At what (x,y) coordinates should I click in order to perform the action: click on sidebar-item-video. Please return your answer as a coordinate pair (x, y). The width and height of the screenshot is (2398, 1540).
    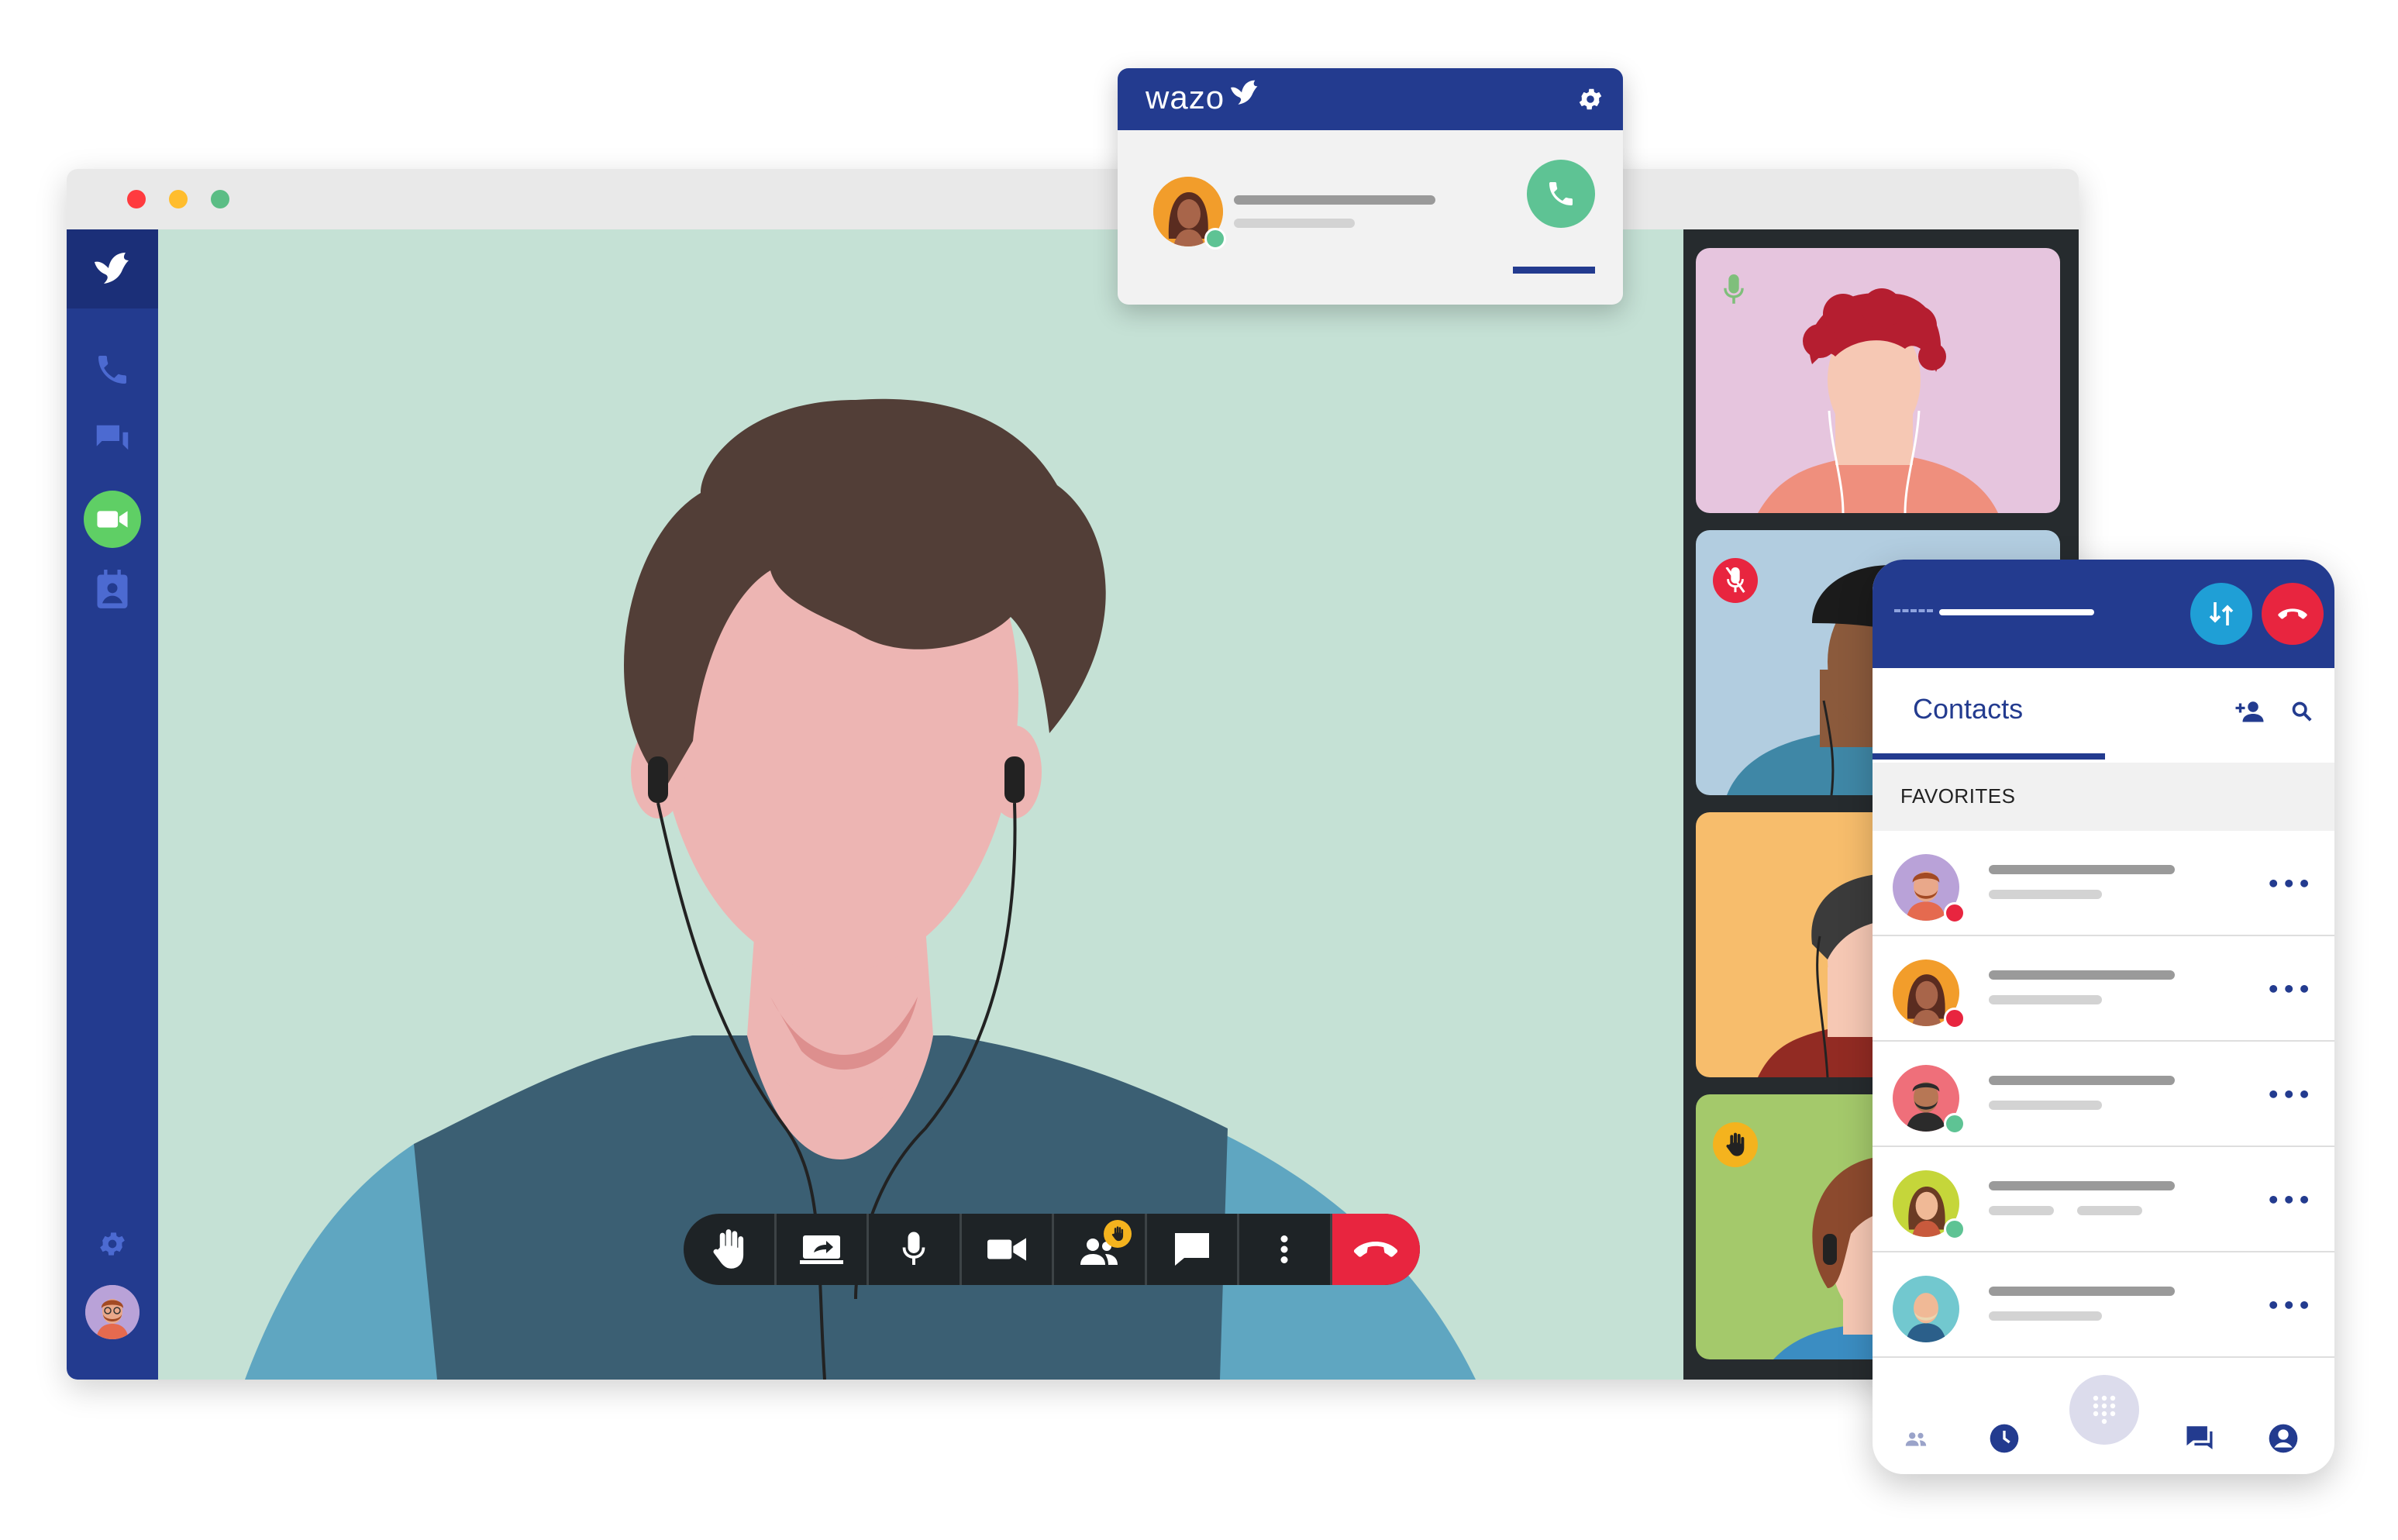
    Looking at the image, I should click on (112, 519).